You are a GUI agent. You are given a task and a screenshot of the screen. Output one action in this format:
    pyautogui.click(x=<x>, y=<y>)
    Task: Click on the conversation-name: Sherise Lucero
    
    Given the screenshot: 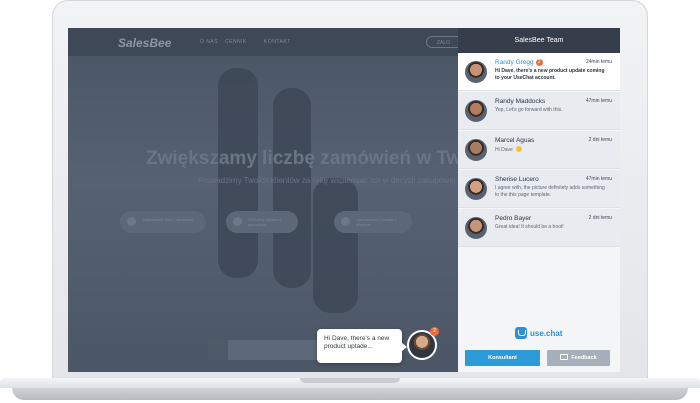 What is the action you would take?
    pyautogui.click(x=517, y=179)
    